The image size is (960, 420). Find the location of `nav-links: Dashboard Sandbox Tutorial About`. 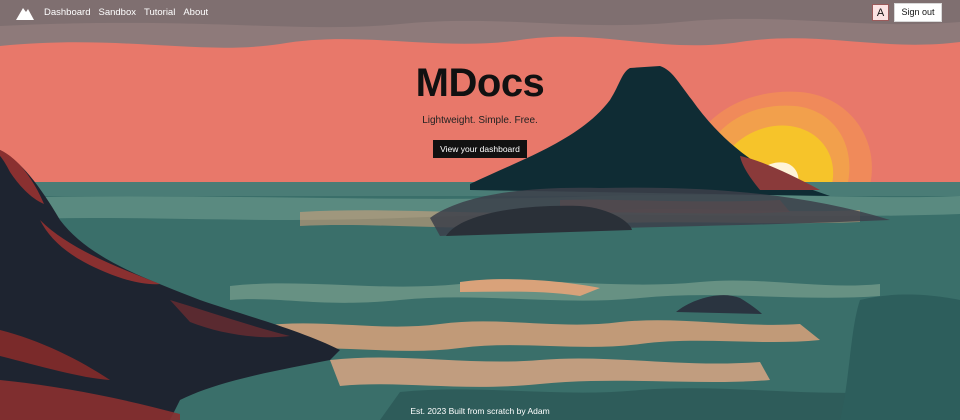

nav-links: Dashboard Sandbox Tutorial About is located at coordinates (126, 13).